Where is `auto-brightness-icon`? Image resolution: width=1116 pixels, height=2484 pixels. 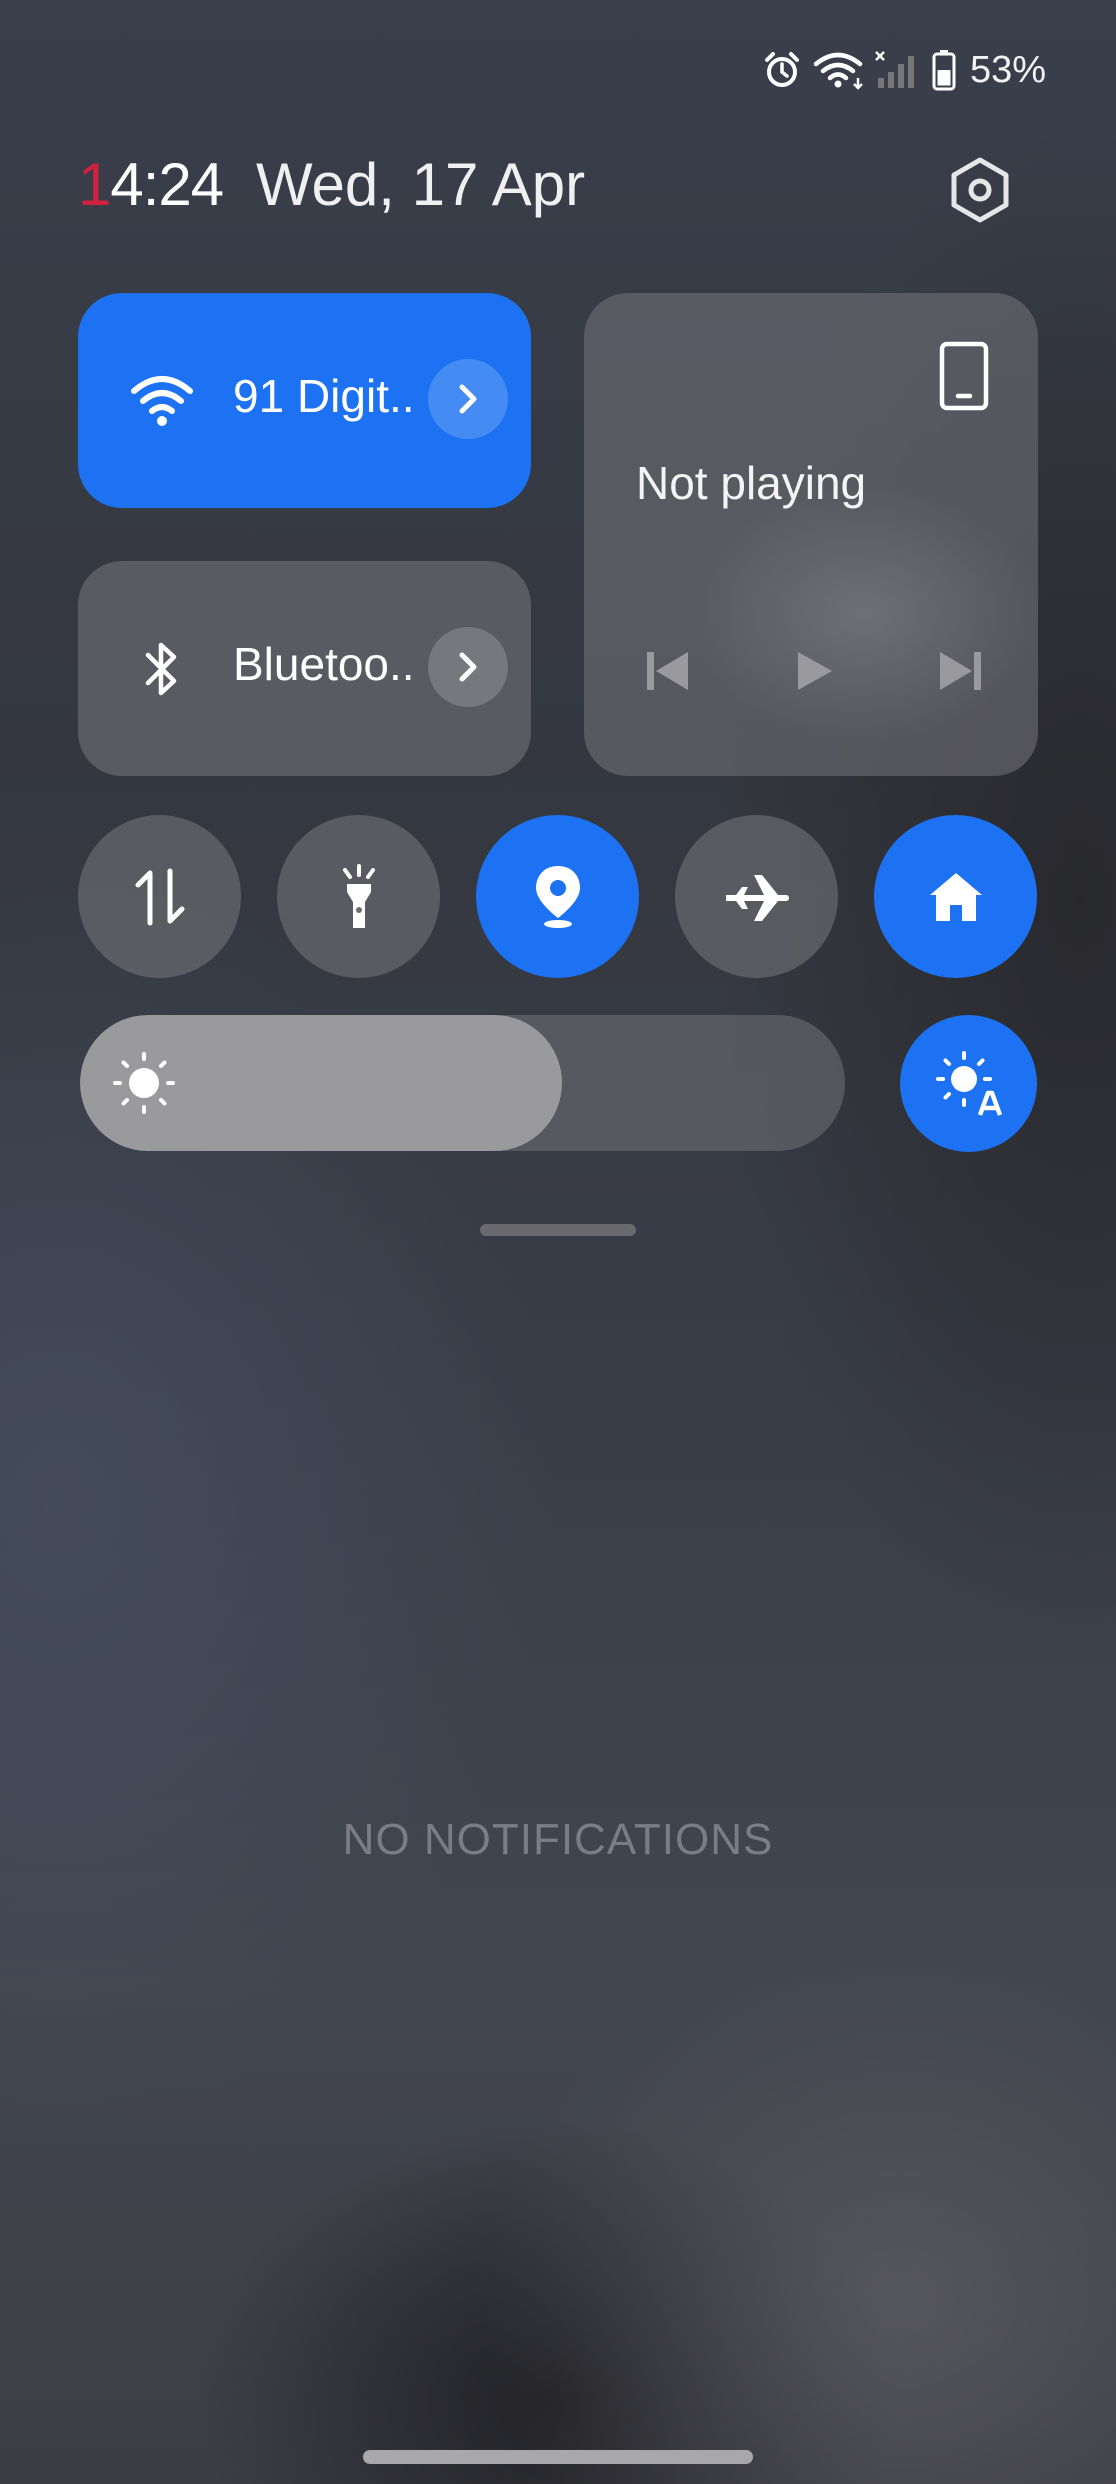 auto-brightness-icon is located at coordinates (968, 1083).